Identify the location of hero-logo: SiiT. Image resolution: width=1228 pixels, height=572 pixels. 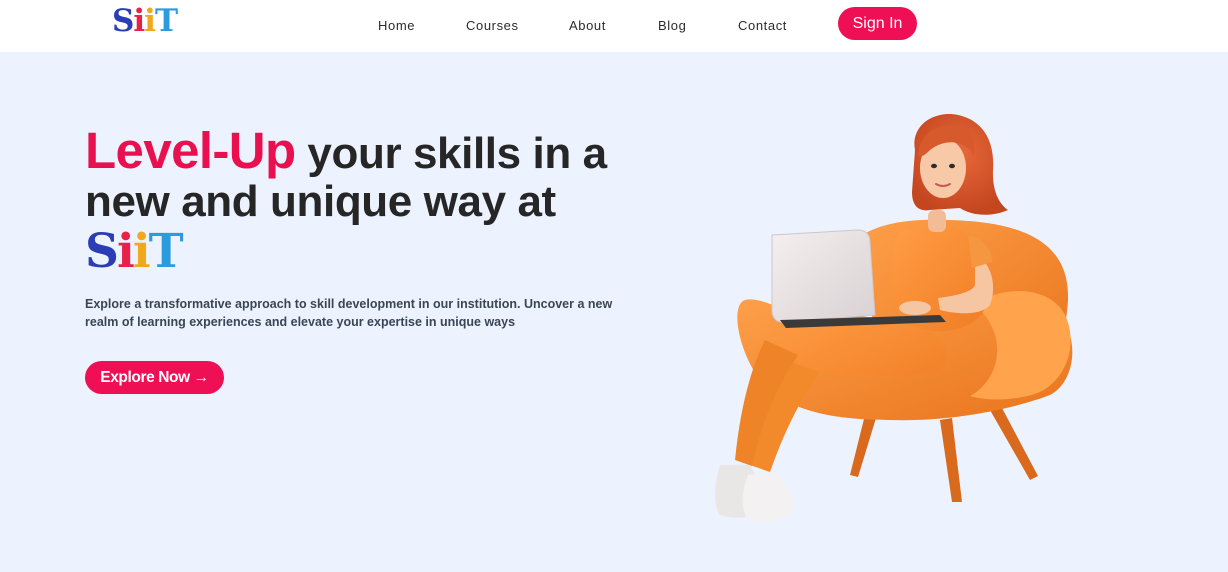
(134, 251).